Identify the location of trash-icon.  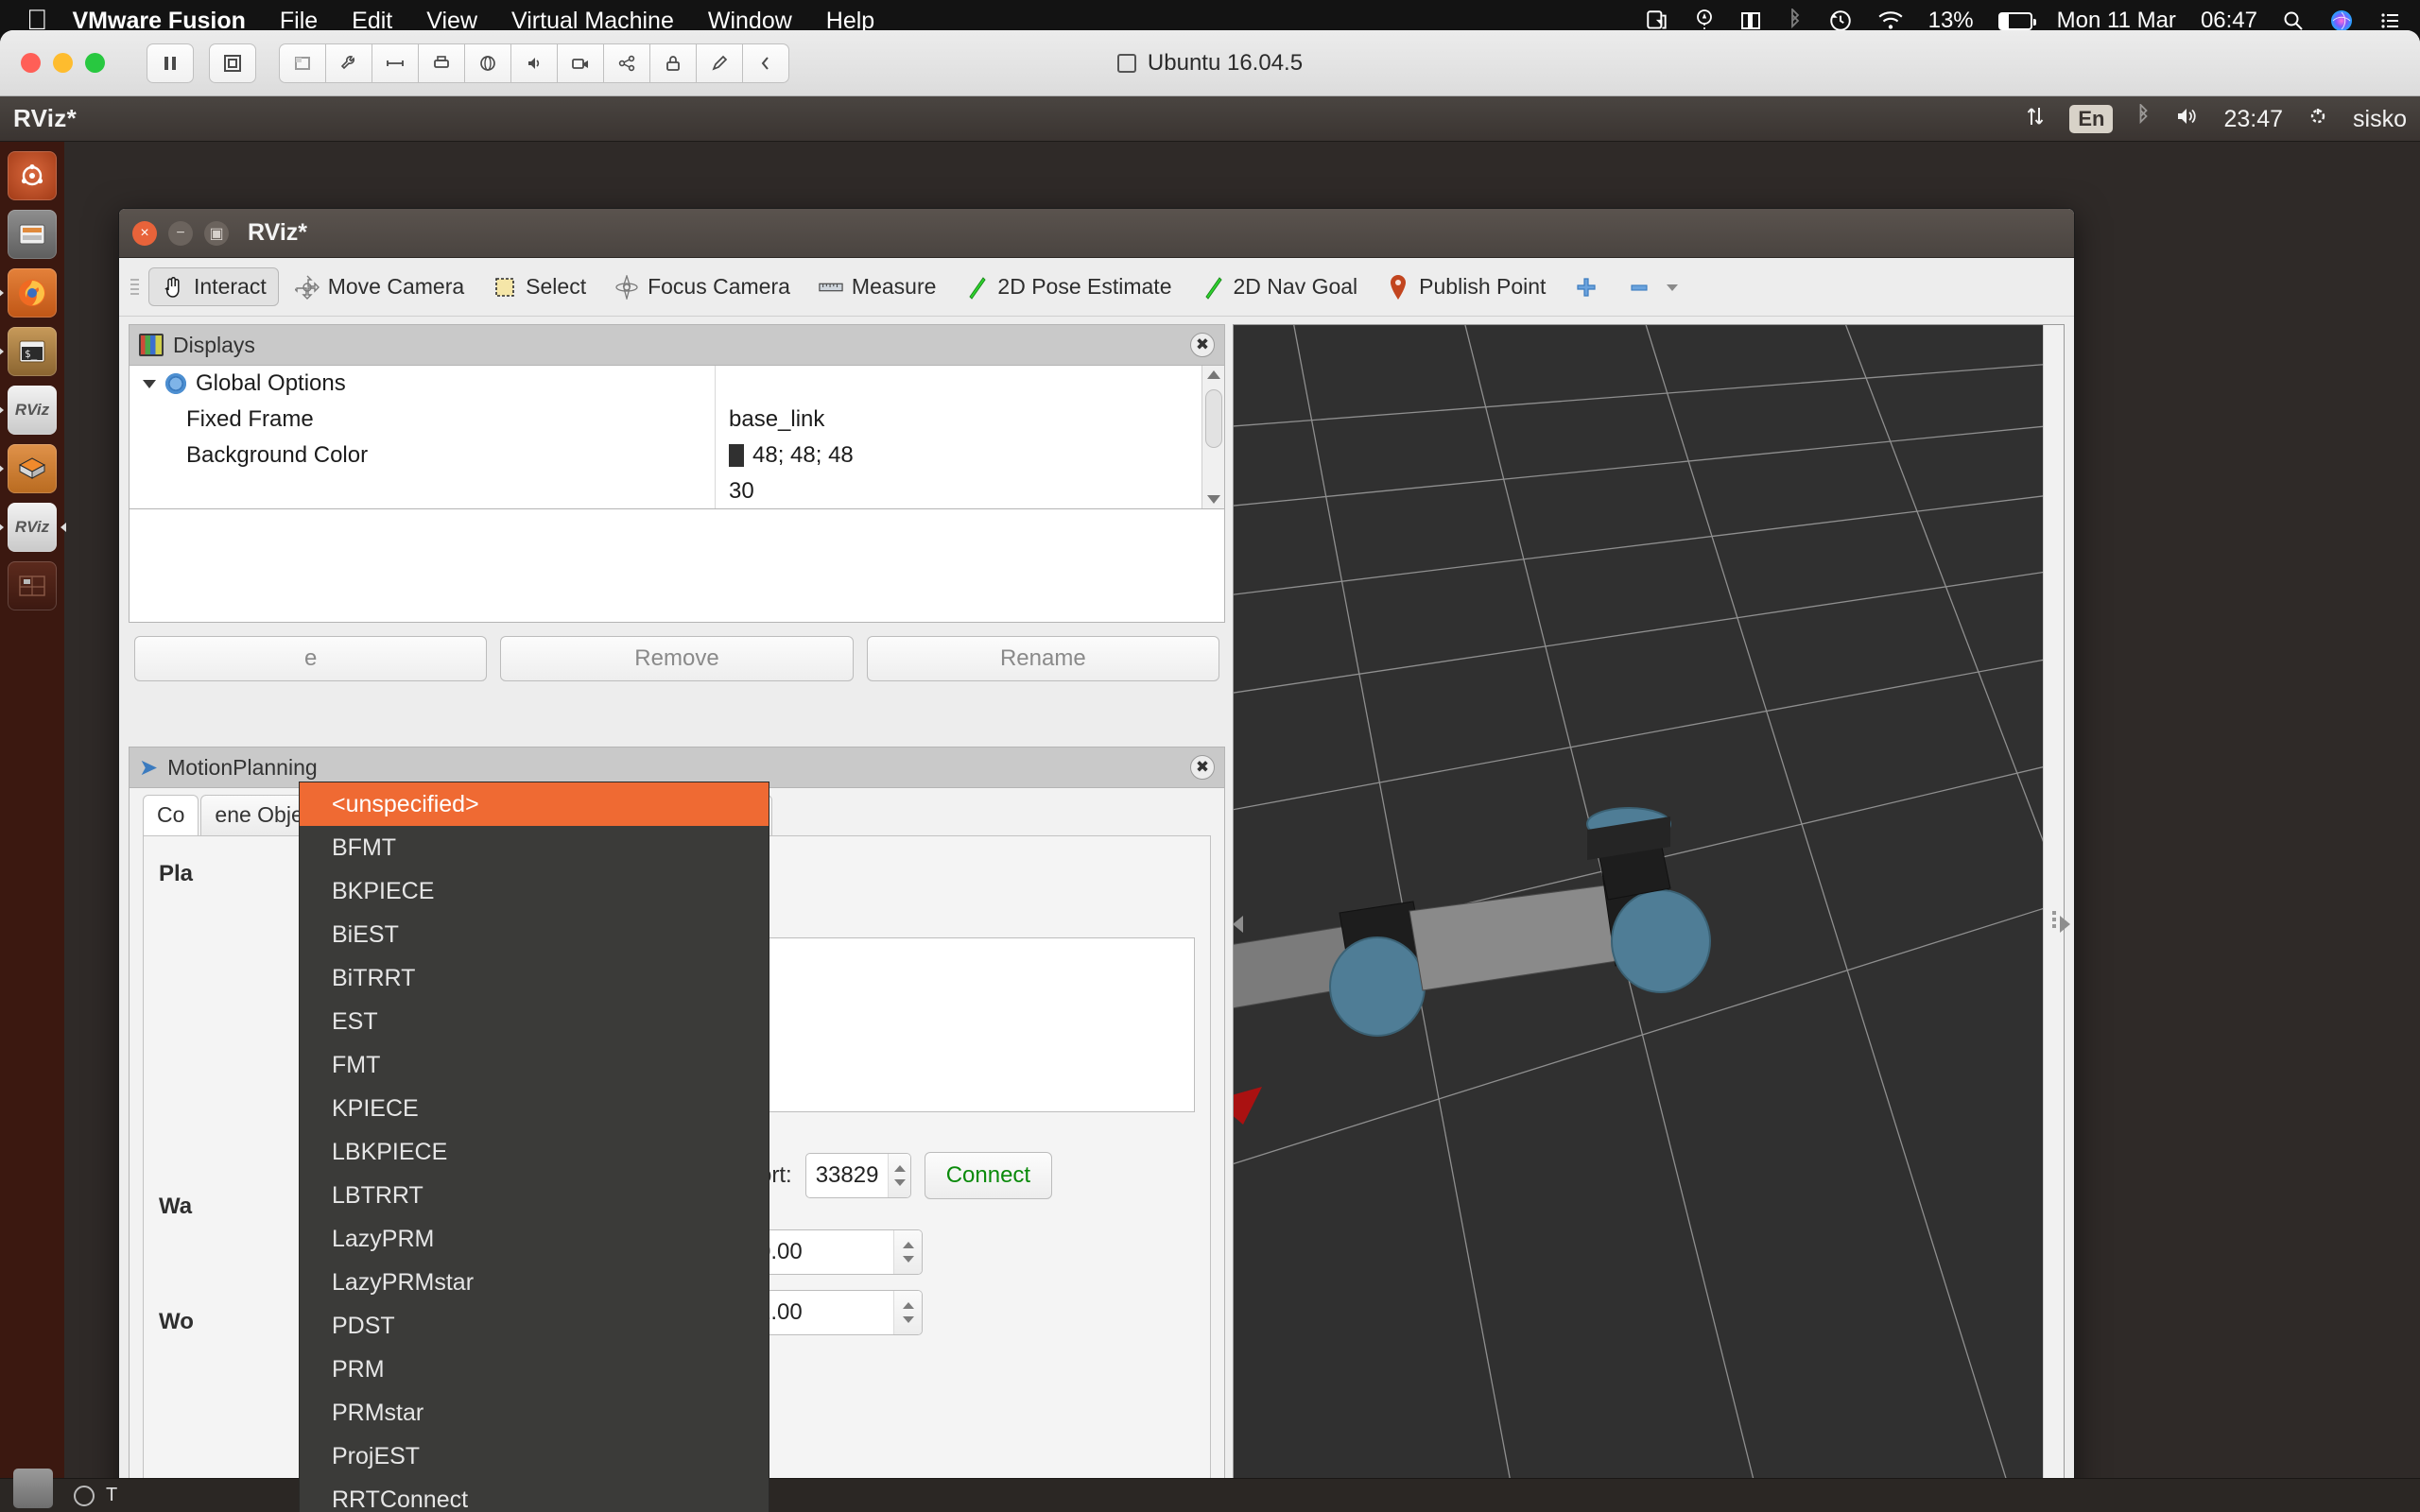
(33, 1488).